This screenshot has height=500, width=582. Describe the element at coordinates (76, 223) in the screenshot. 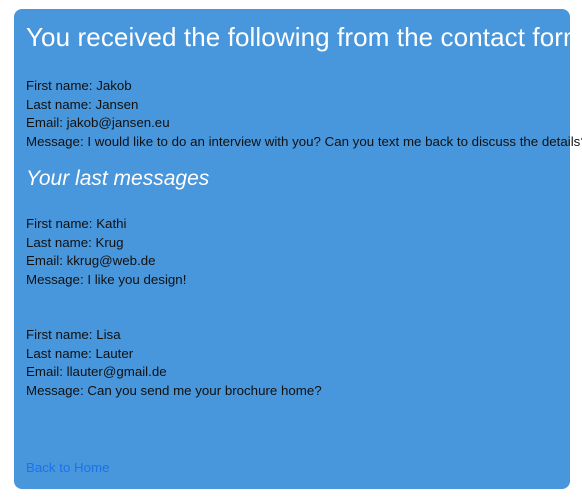

I see `message-first-name: First name: Kathi` at that location.